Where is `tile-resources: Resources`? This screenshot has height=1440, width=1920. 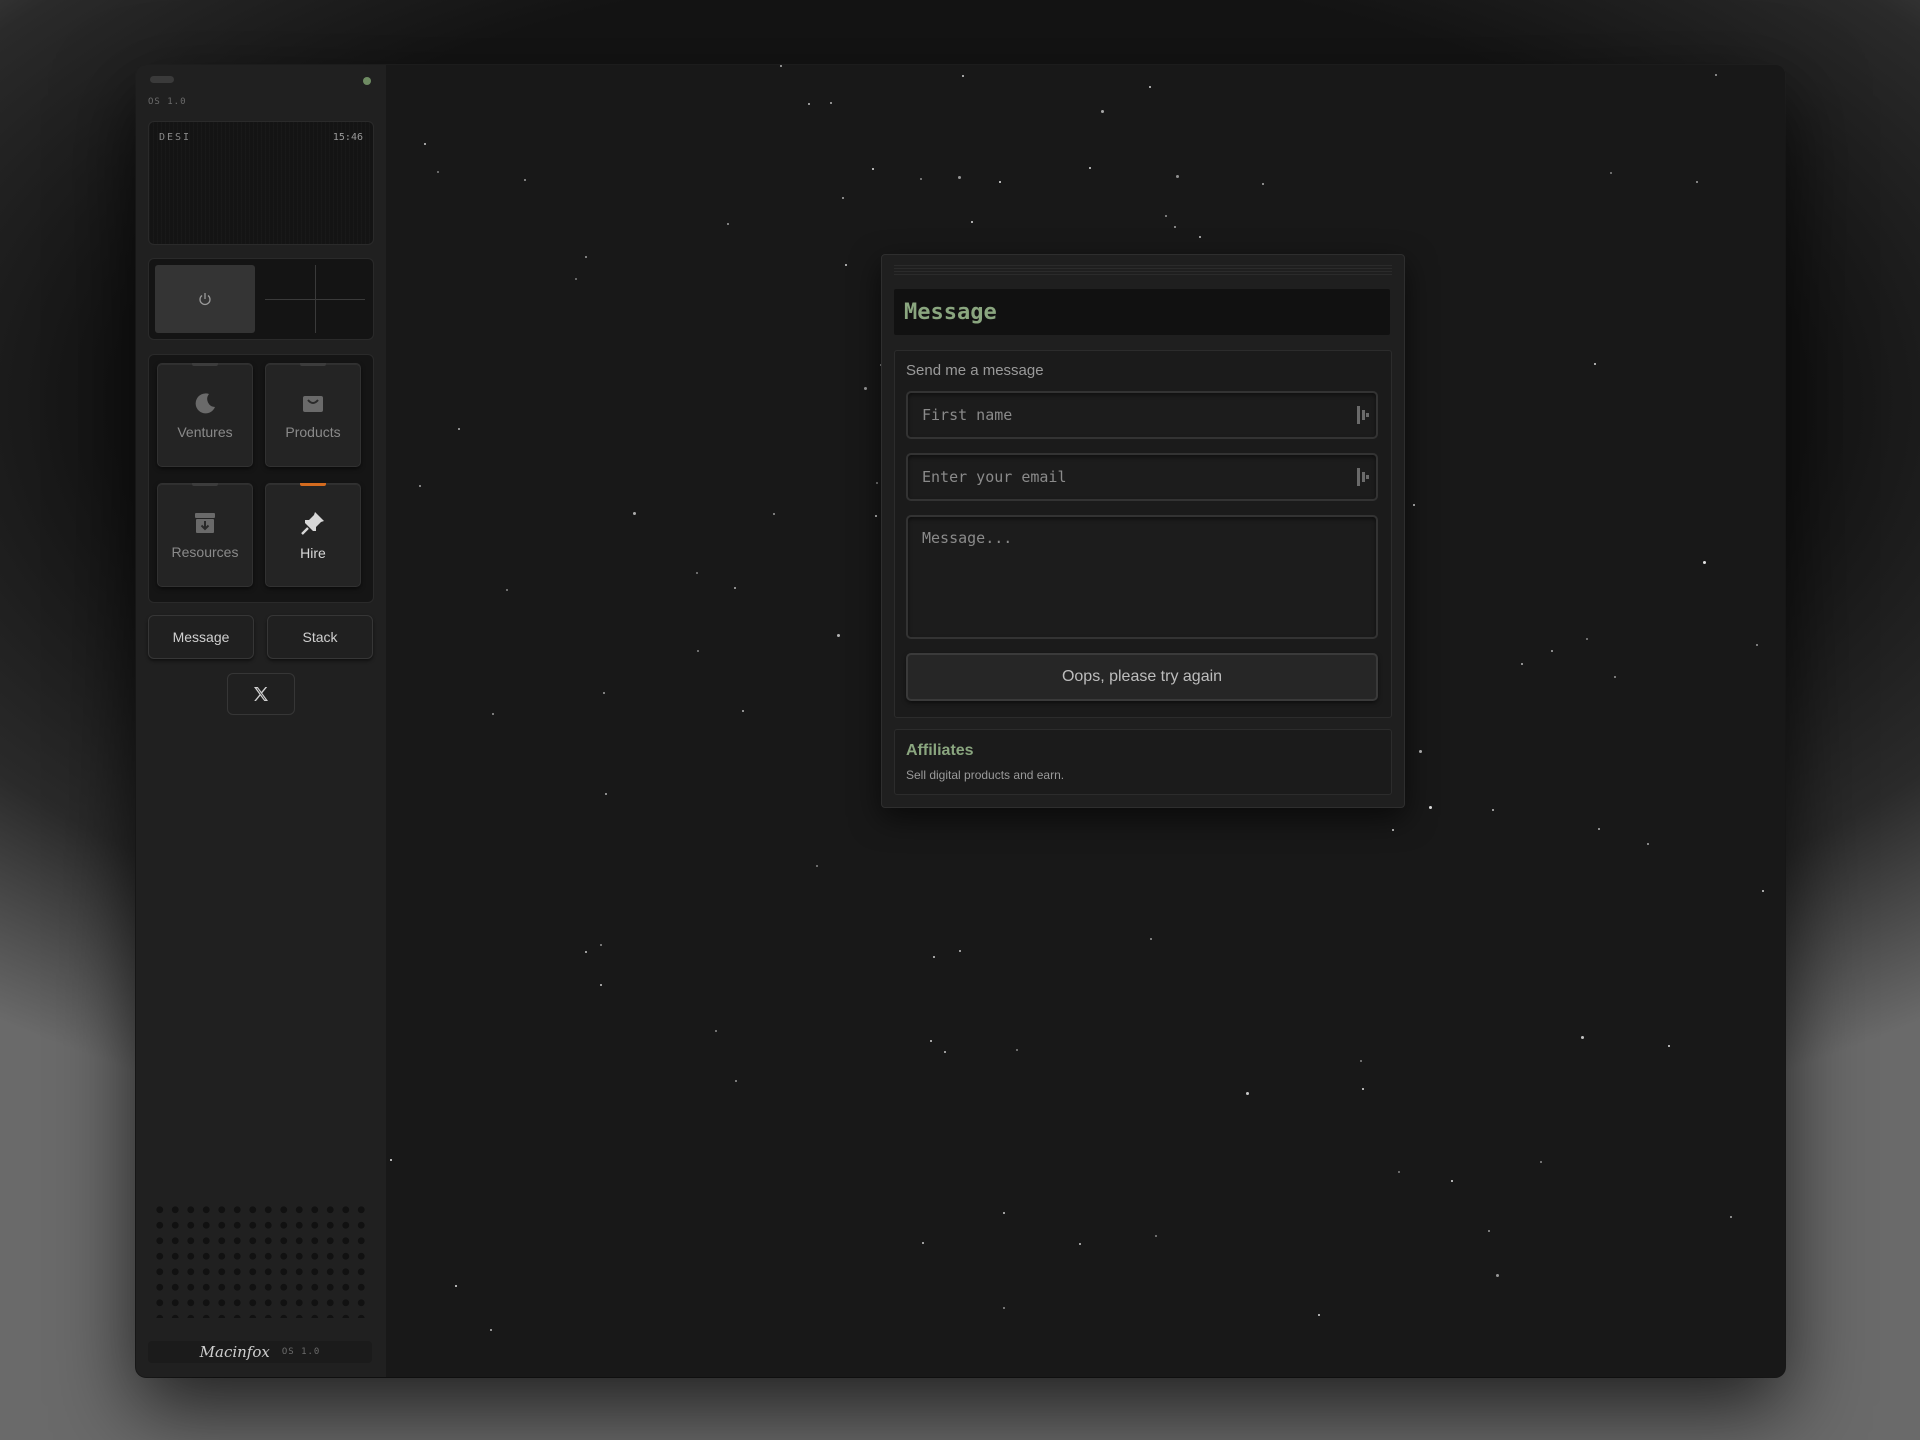
tile-resources: Resources is located at coordinates (205, 535).